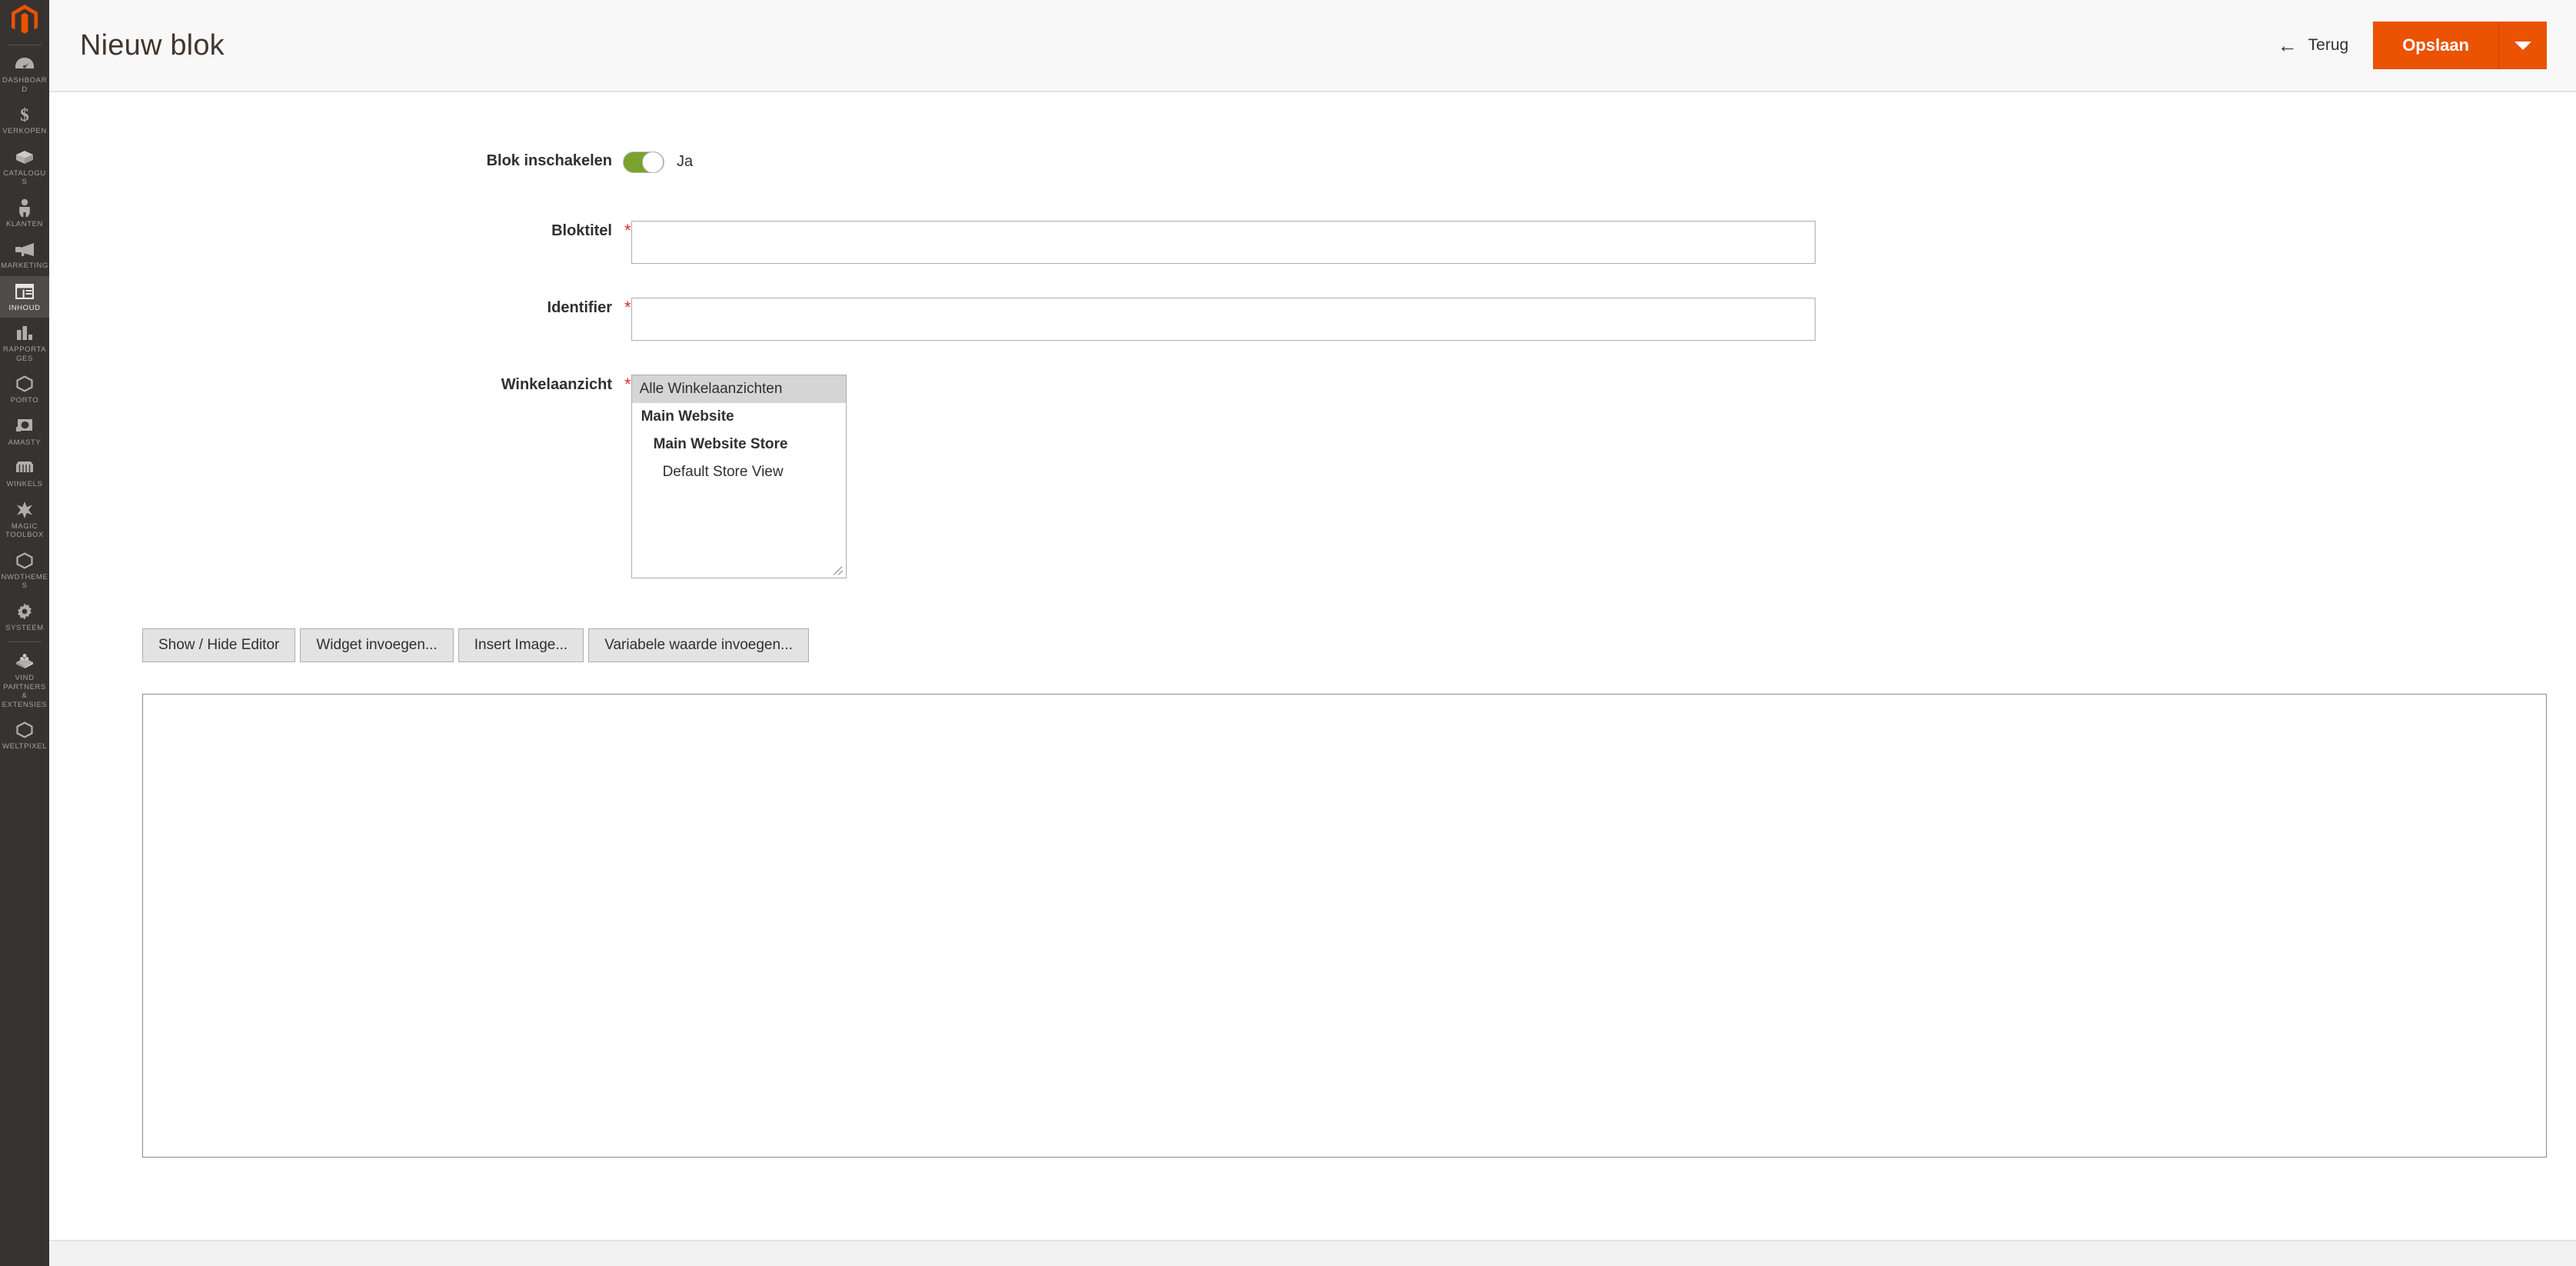 This screenshot has width=2576, height=1266. I want to click on back-button: ← Terug, so click(2313, 45).